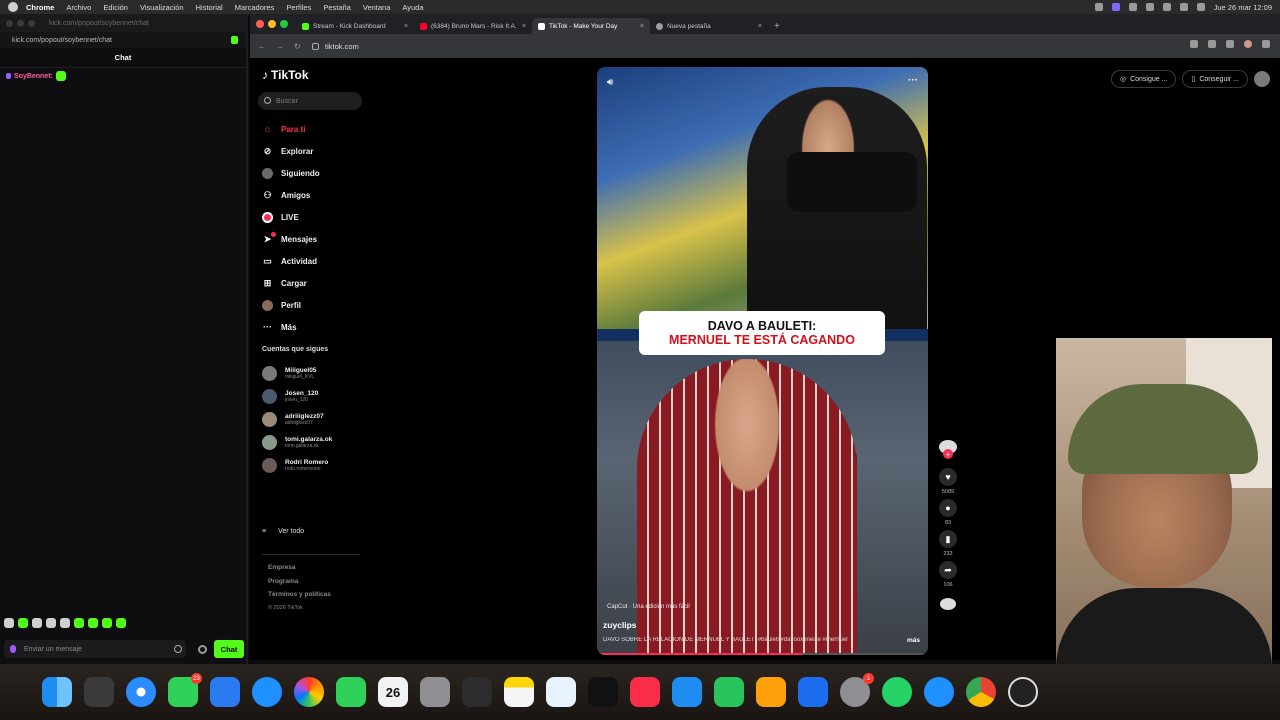 The height and width of the screenshot is (720, 1280). I want to click on tiktok-logo: ♪ TikTok, so click(285, 75).